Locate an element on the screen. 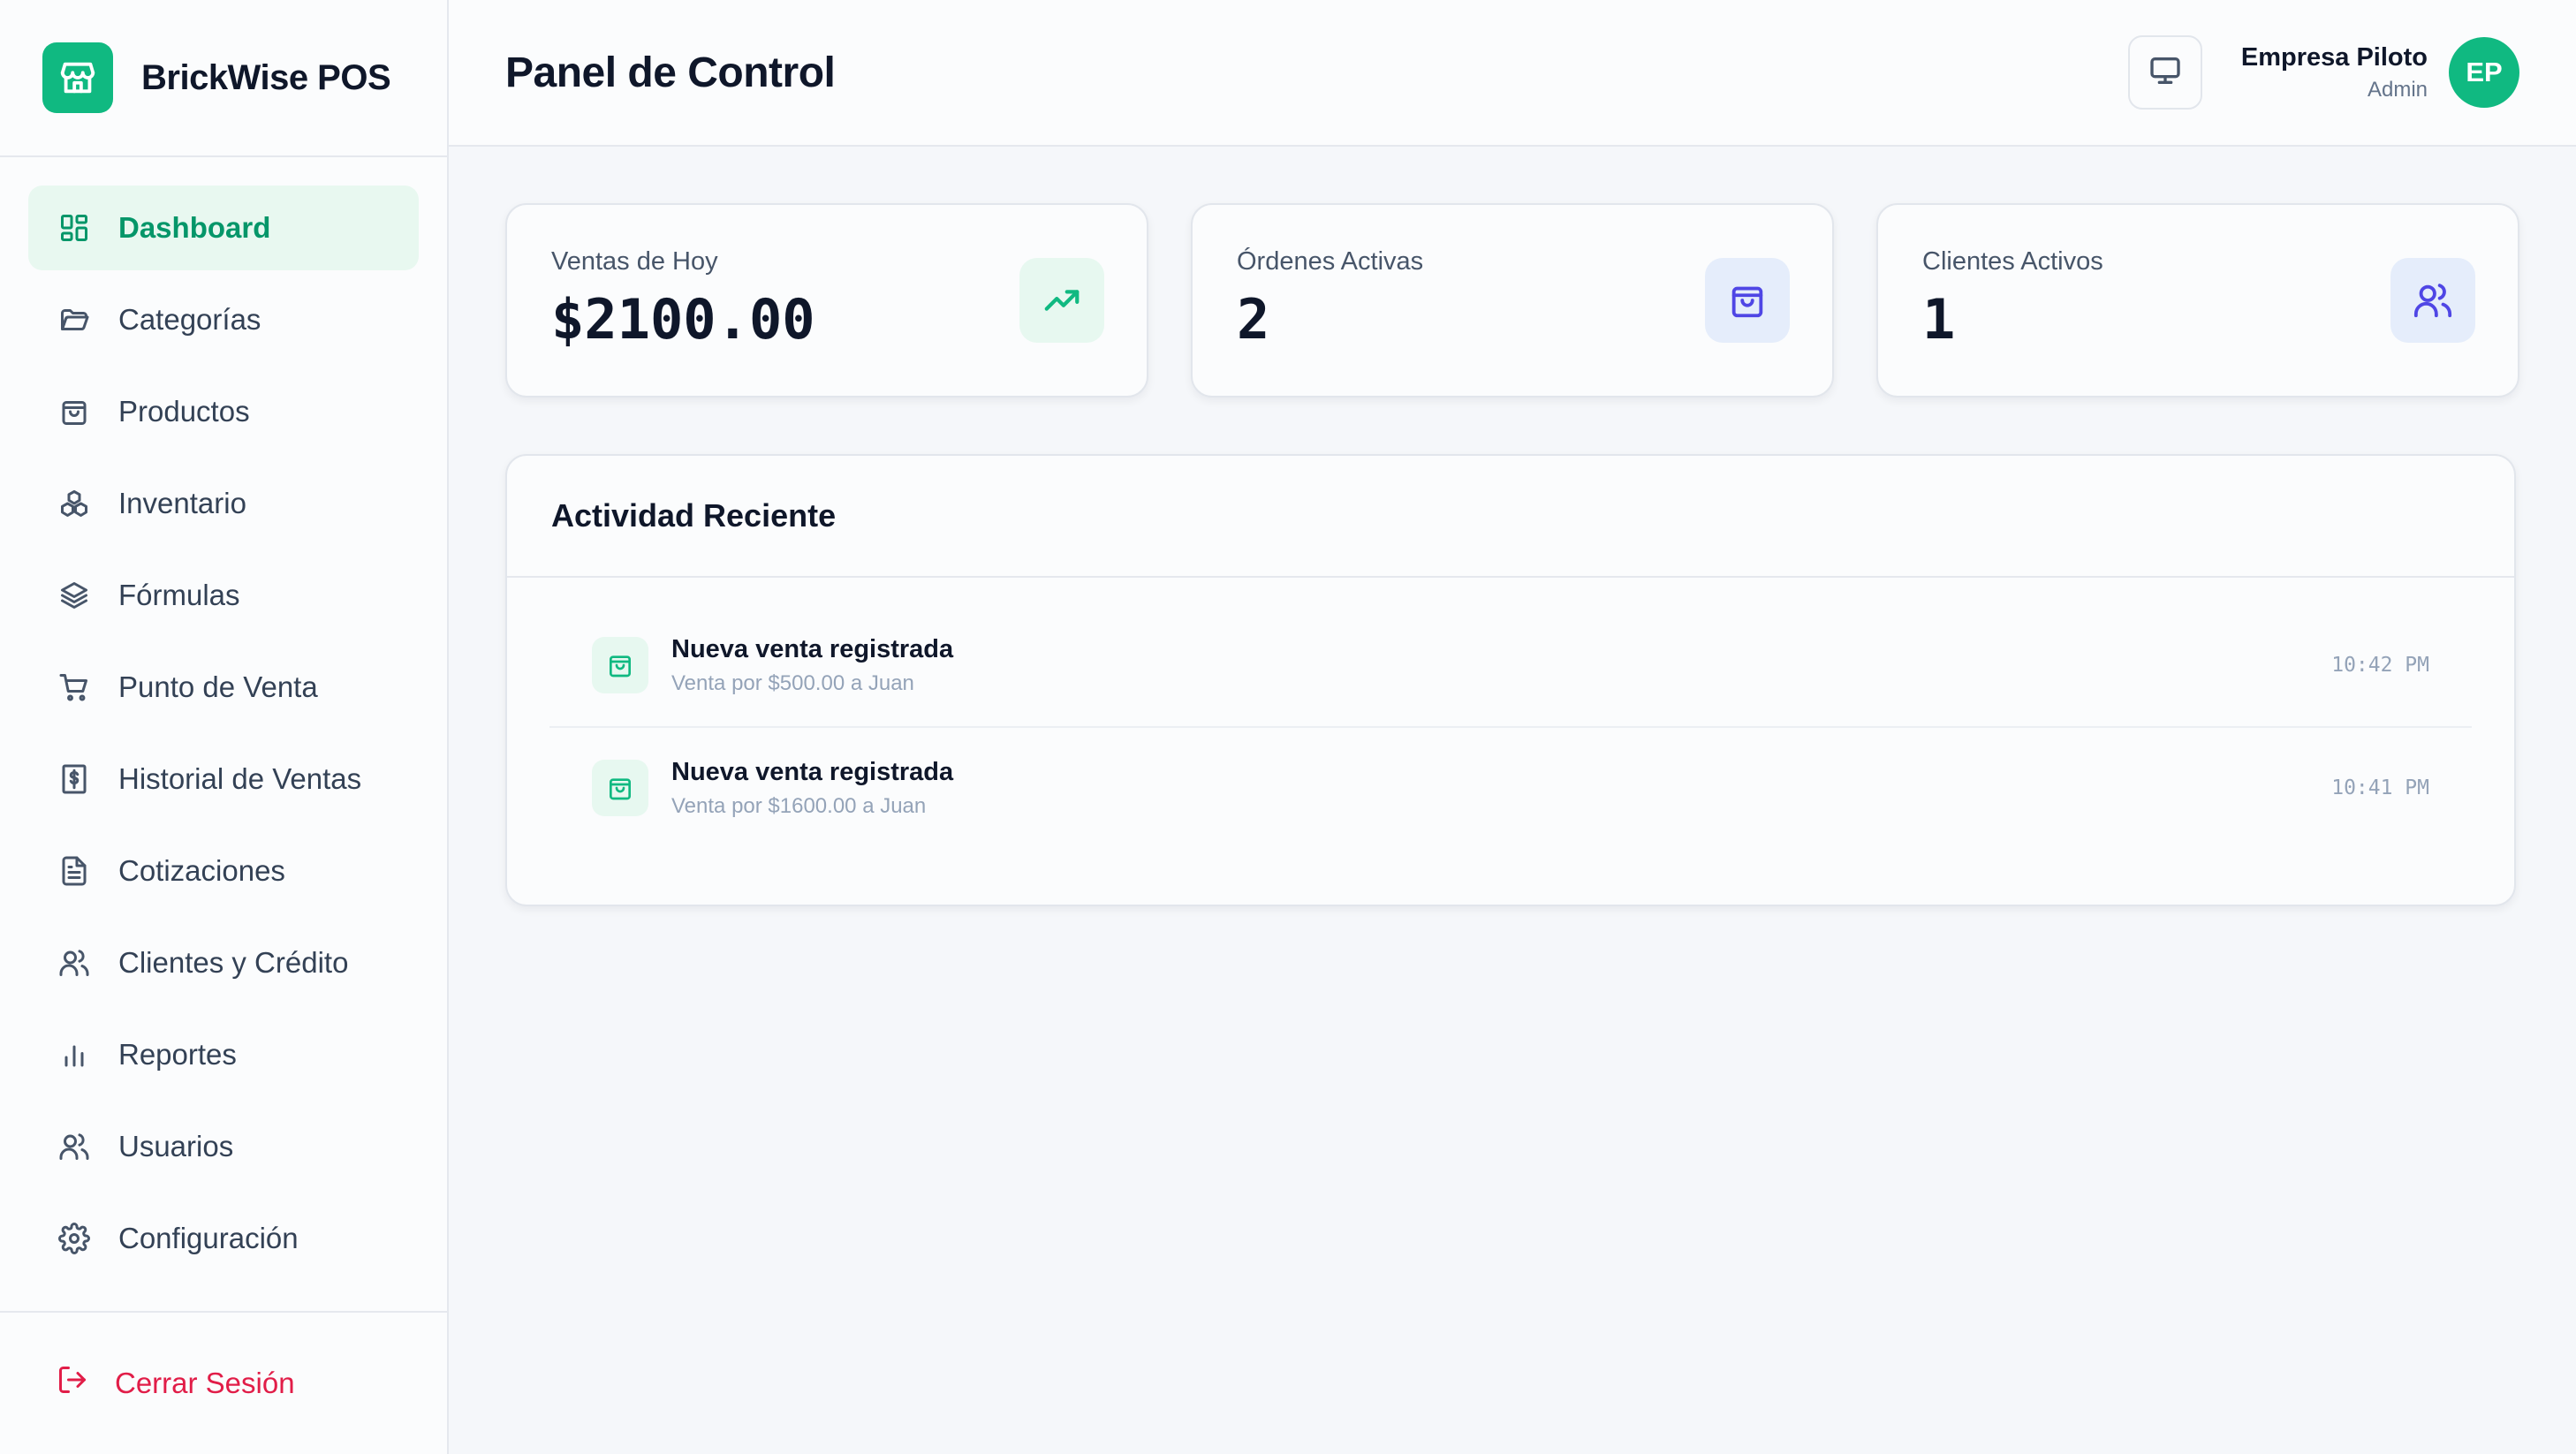 The width and height of the screenshot is (2576, 1454). user-name: Empresa Piloto is located at coordinates (2334, 57).